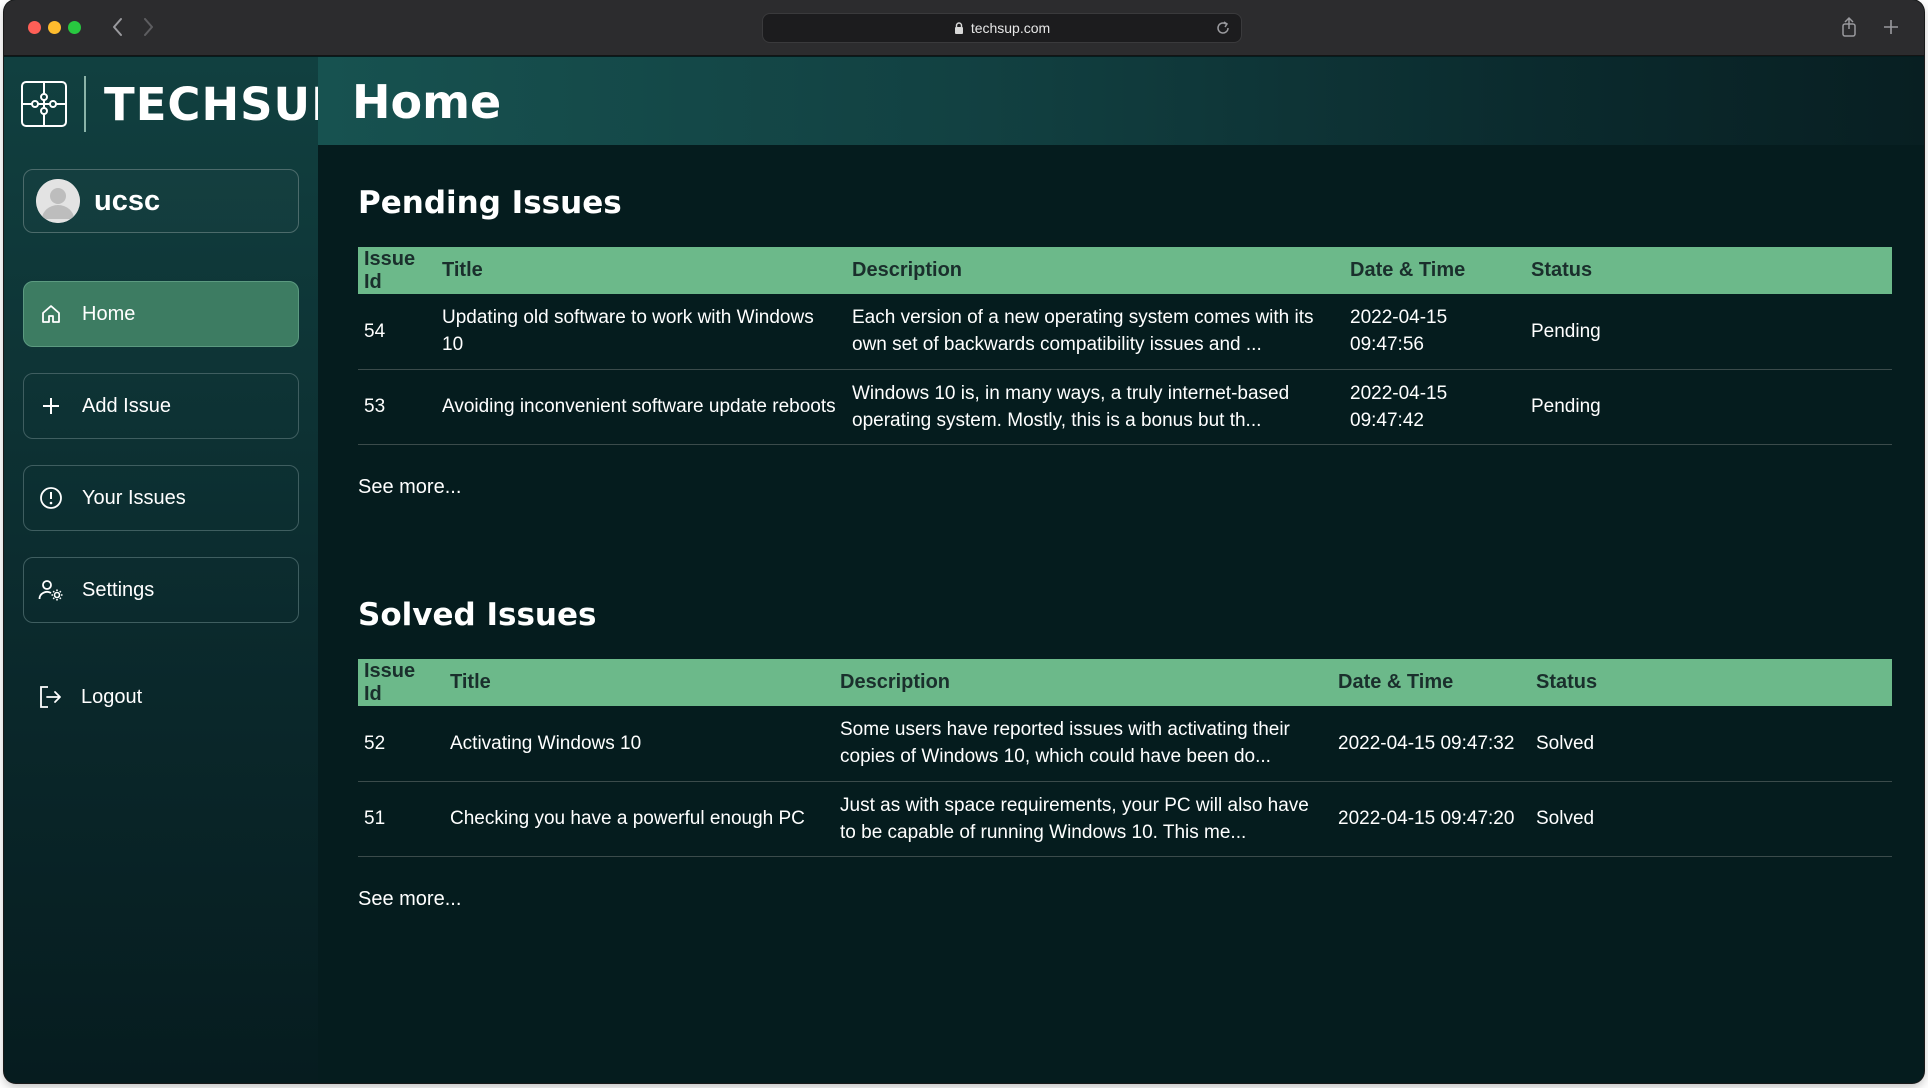 The image size is (1928, 1088). What do you see at coordinates (490, 203) in the screenshot?
I see `pending-issues-heading: Pending Issues` at bounding box center [490, 203].